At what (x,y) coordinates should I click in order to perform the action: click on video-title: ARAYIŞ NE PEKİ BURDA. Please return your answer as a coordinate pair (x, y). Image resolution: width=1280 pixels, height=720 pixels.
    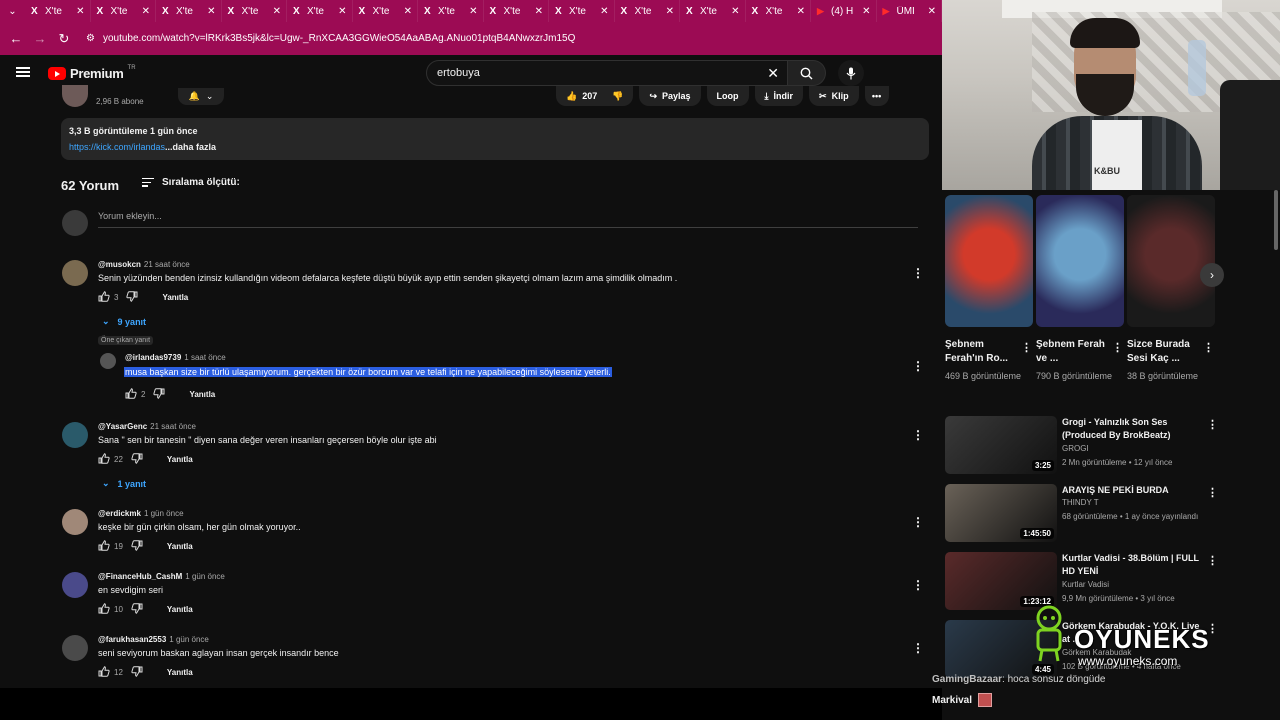
    Looking at the image, I should click on (1133, 490).